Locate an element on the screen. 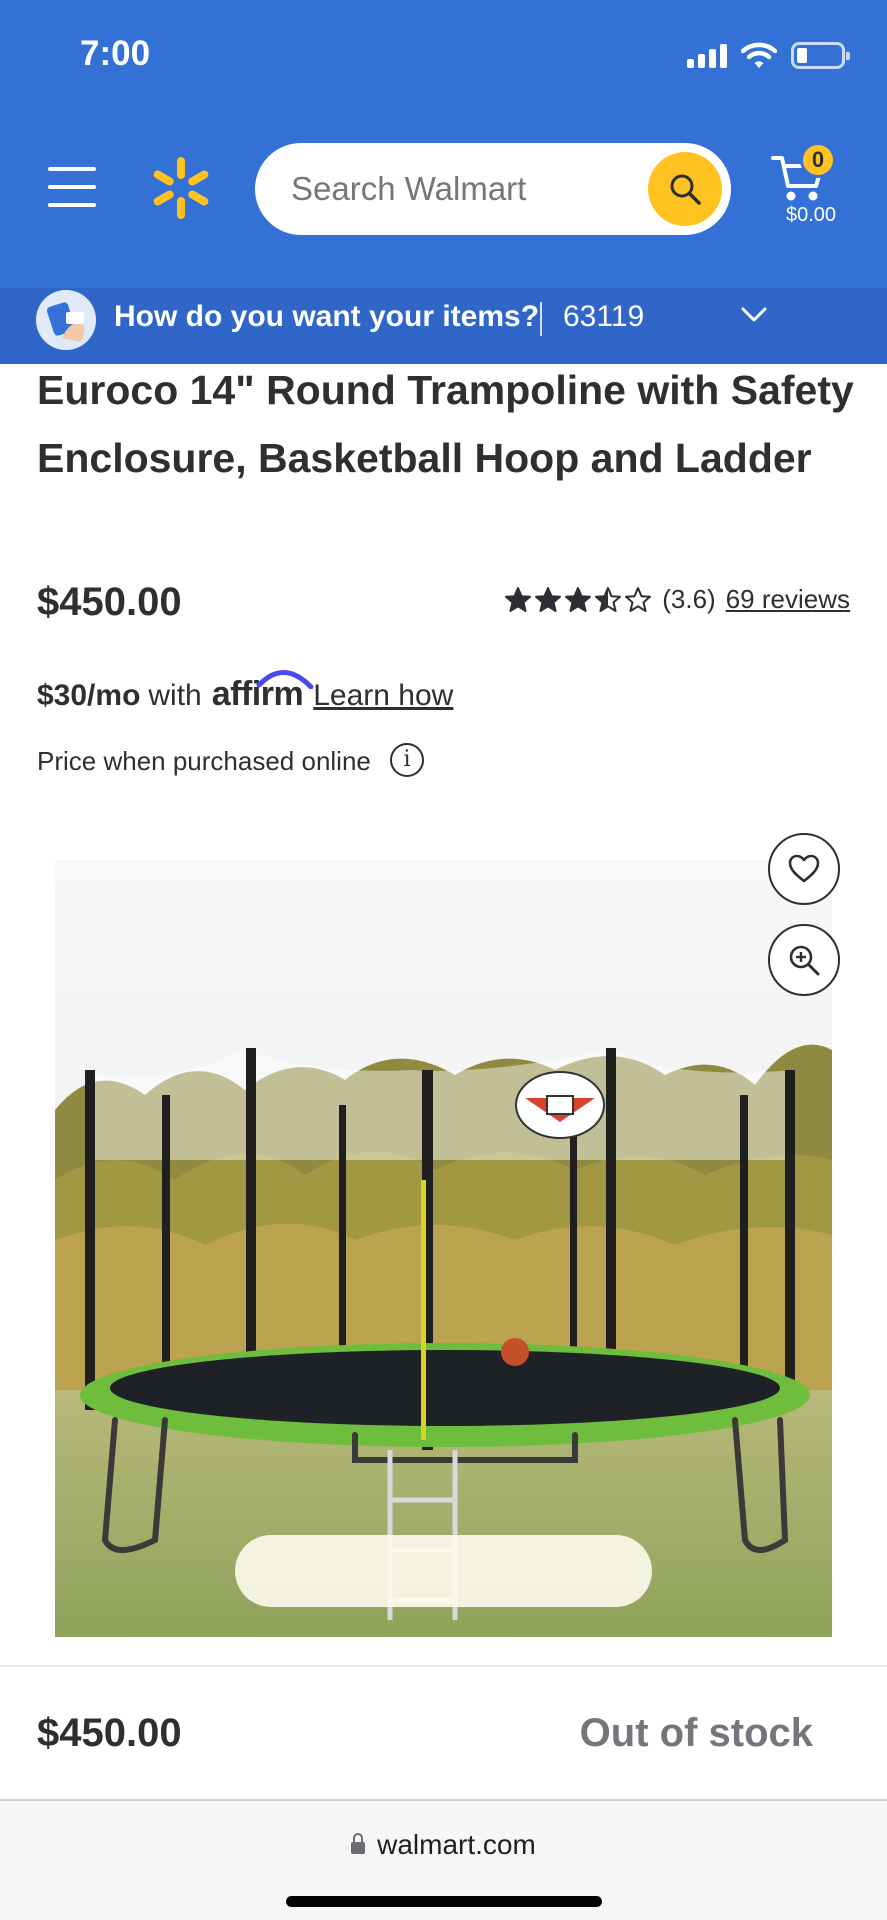  zoom-button is located at coordinates (804, 960).